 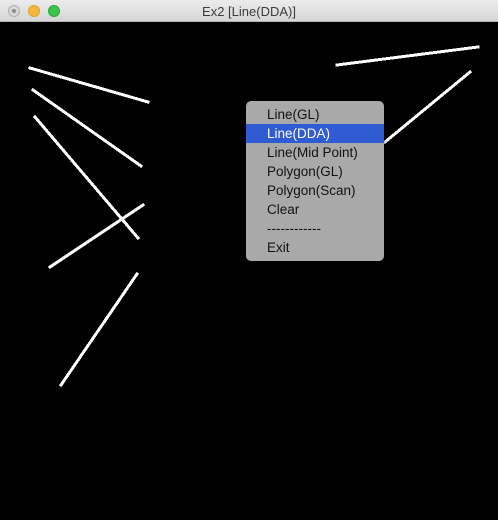 What do you see at coordinates (315, 133) in the screenshot?
I see `menu-item-line-dda: Line(DDA)` at bounding box center [315, 133].